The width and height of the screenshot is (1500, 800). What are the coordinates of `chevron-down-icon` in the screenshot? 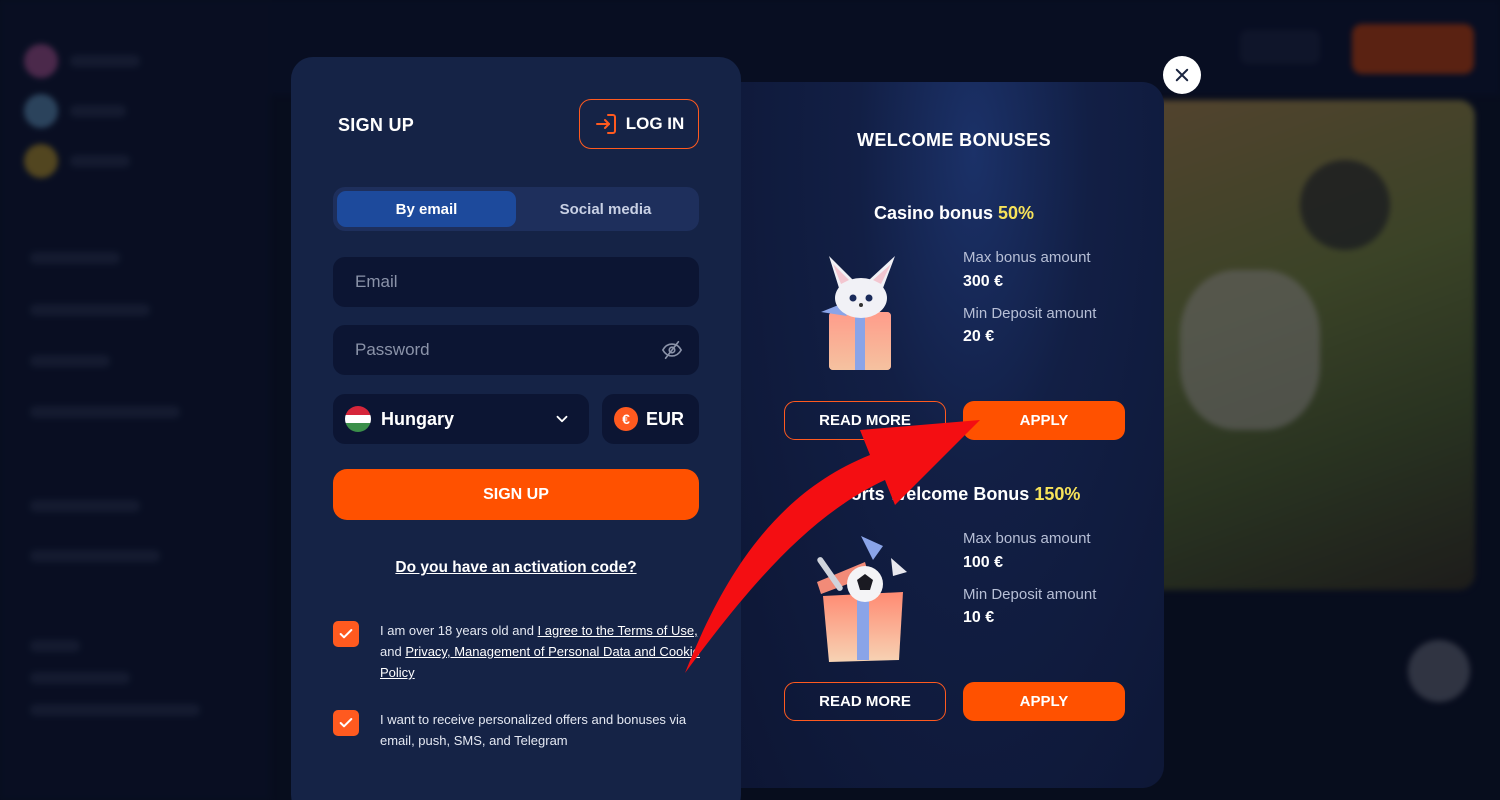 It's located at (562, 419).